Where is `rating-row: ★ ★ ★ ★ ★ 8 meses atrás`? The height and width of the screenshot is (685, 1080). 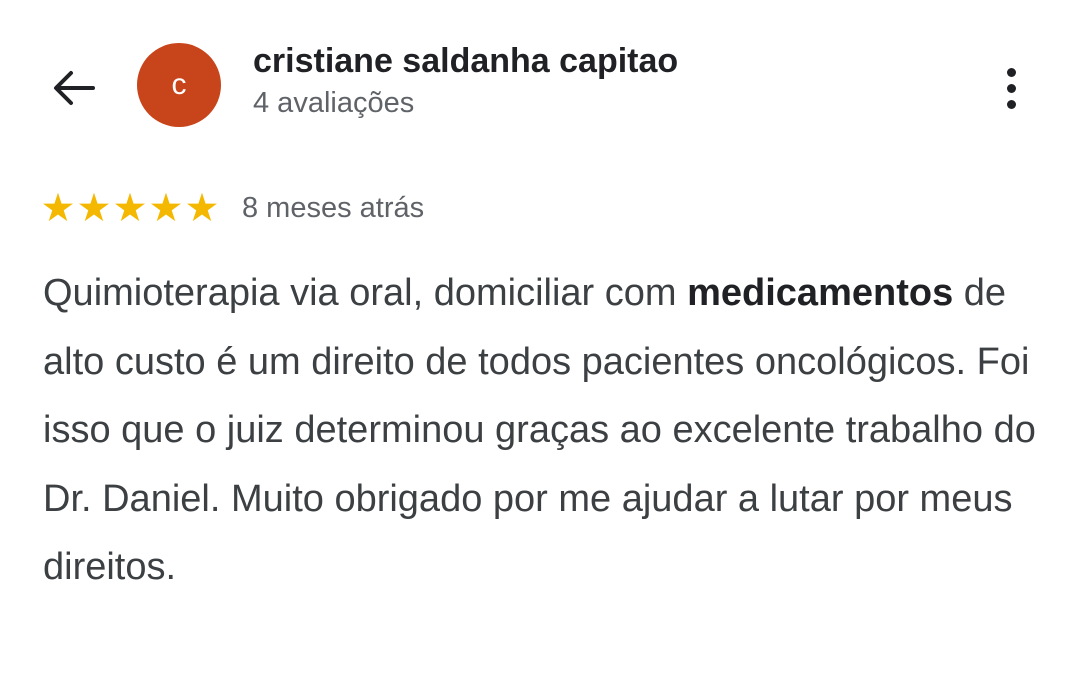
rating-row: ★ ★ ★ ★ ★ 8 meses atrás is located at coordinates (232, 208).